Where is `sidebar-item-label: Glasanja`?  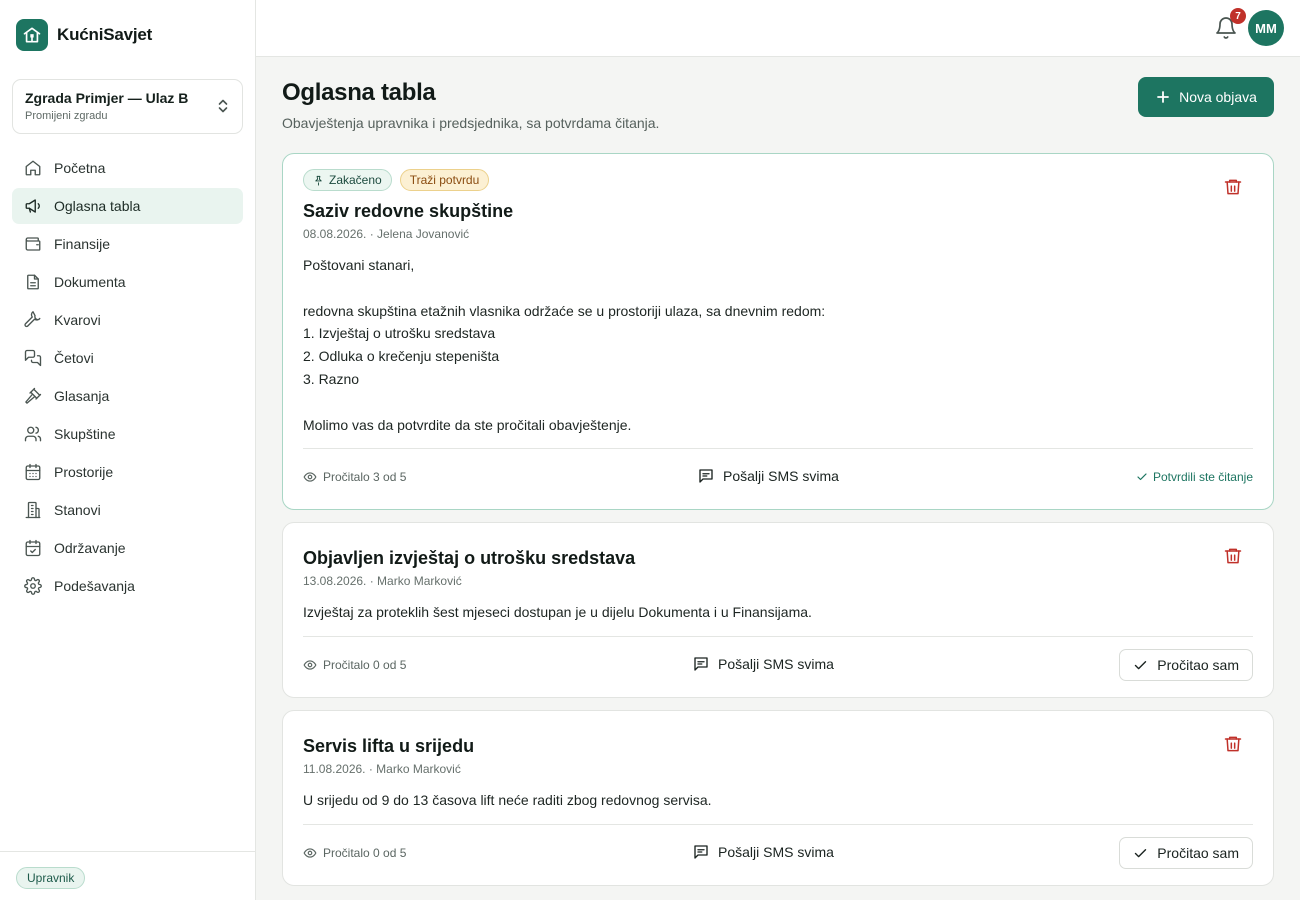
sidebar-item-label: Glasanja is located at coordinates (82, 396).